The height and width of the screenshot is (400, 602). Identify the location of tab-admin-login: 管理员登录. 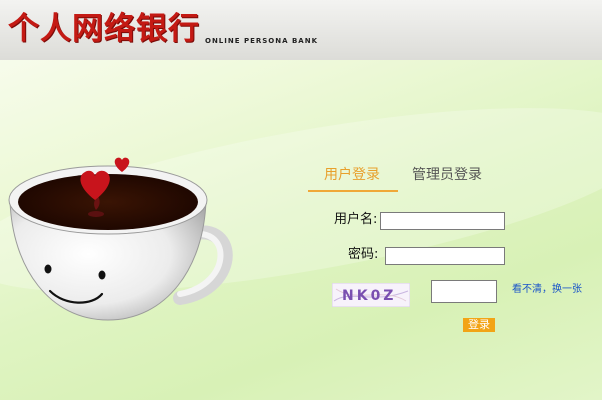
(447, 175).